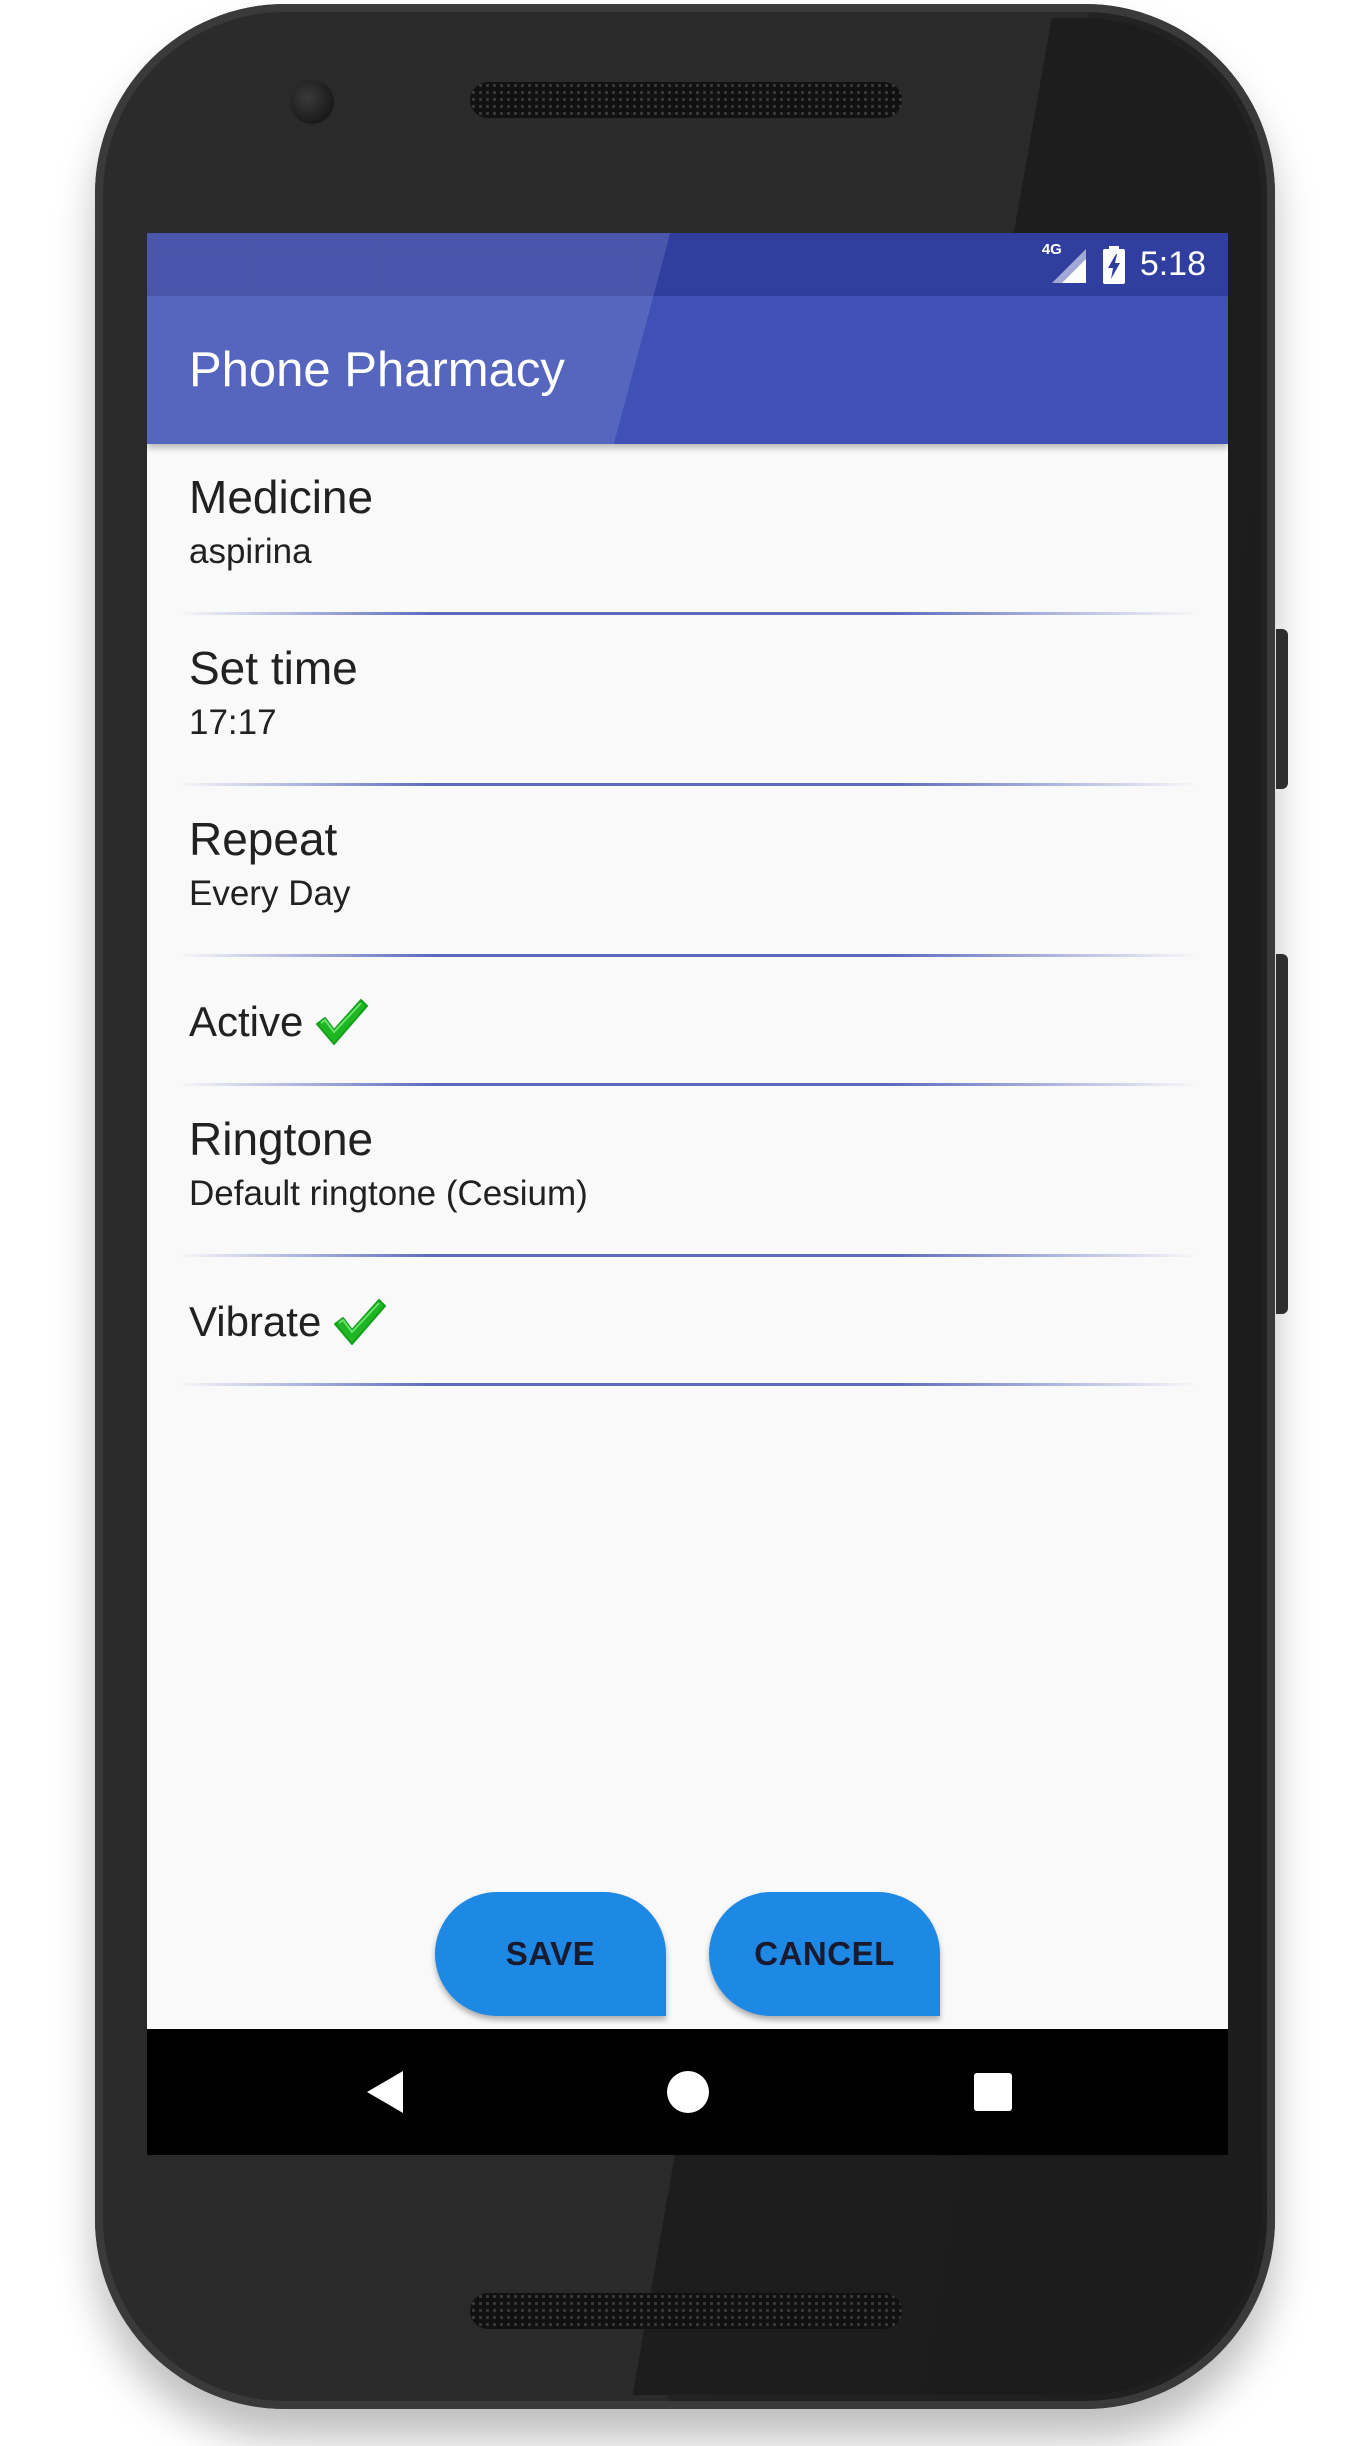 The image size is (1370, 2446). I want to click on back-icon, so click(385, 2094).